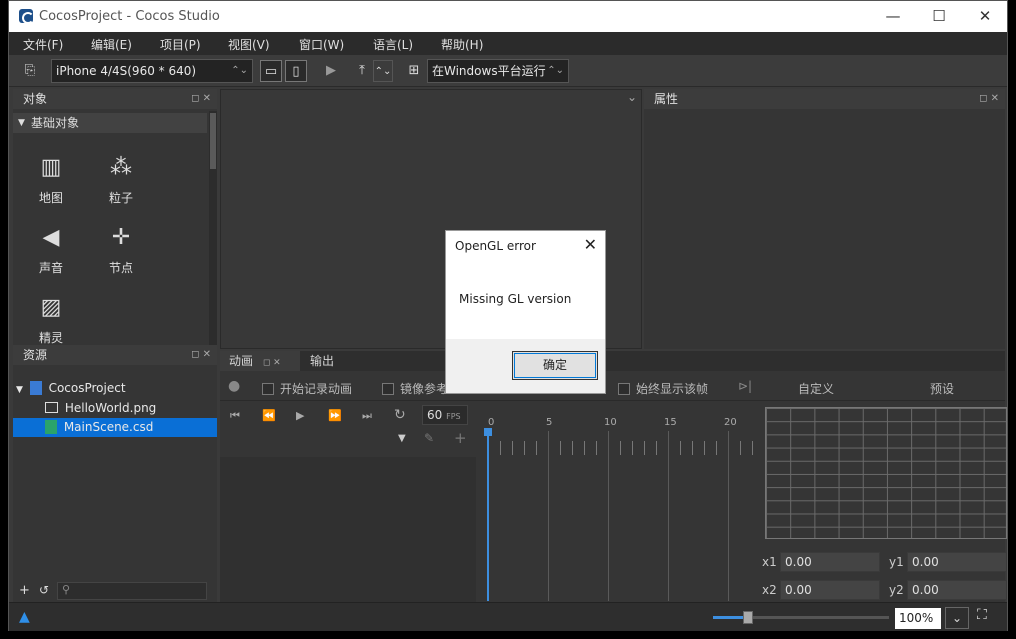  Describe the element at coordinates (429, 438) in the screenshot. I see `pencil-icon: ✎` at that location.